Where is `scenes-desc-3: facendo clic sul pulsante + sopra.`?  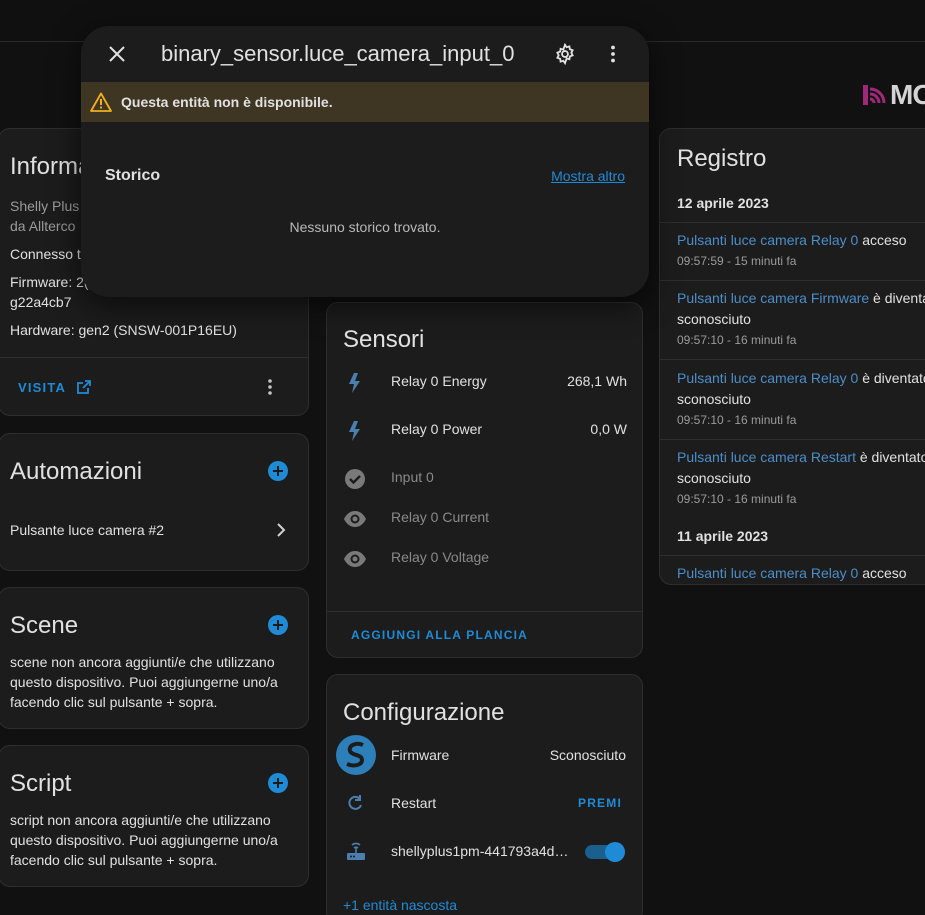
scenes-desc-3: facendo clic sul pulsante + sopra. is located at coordinates (114, 702).